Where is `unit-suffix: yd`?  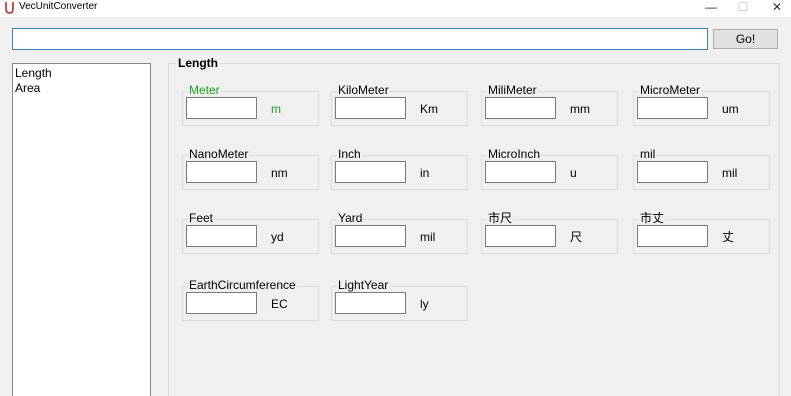
unit-suffix: yd is located at coordinates (277, 237).